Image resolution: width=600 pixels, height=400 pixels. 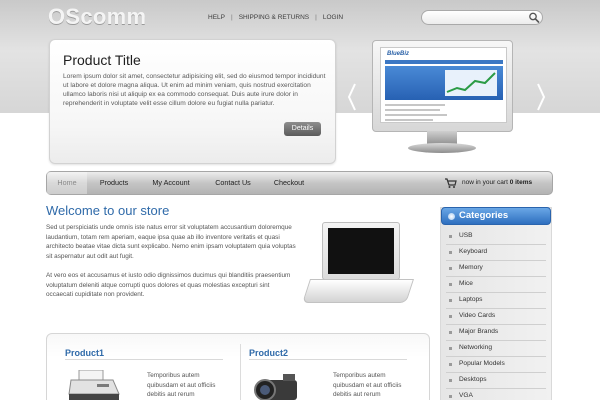 What do you see at coordinates (485, 182) in the screenshot?
I see `cart-prefix: now in your cart` at bounding box center [485, 182].